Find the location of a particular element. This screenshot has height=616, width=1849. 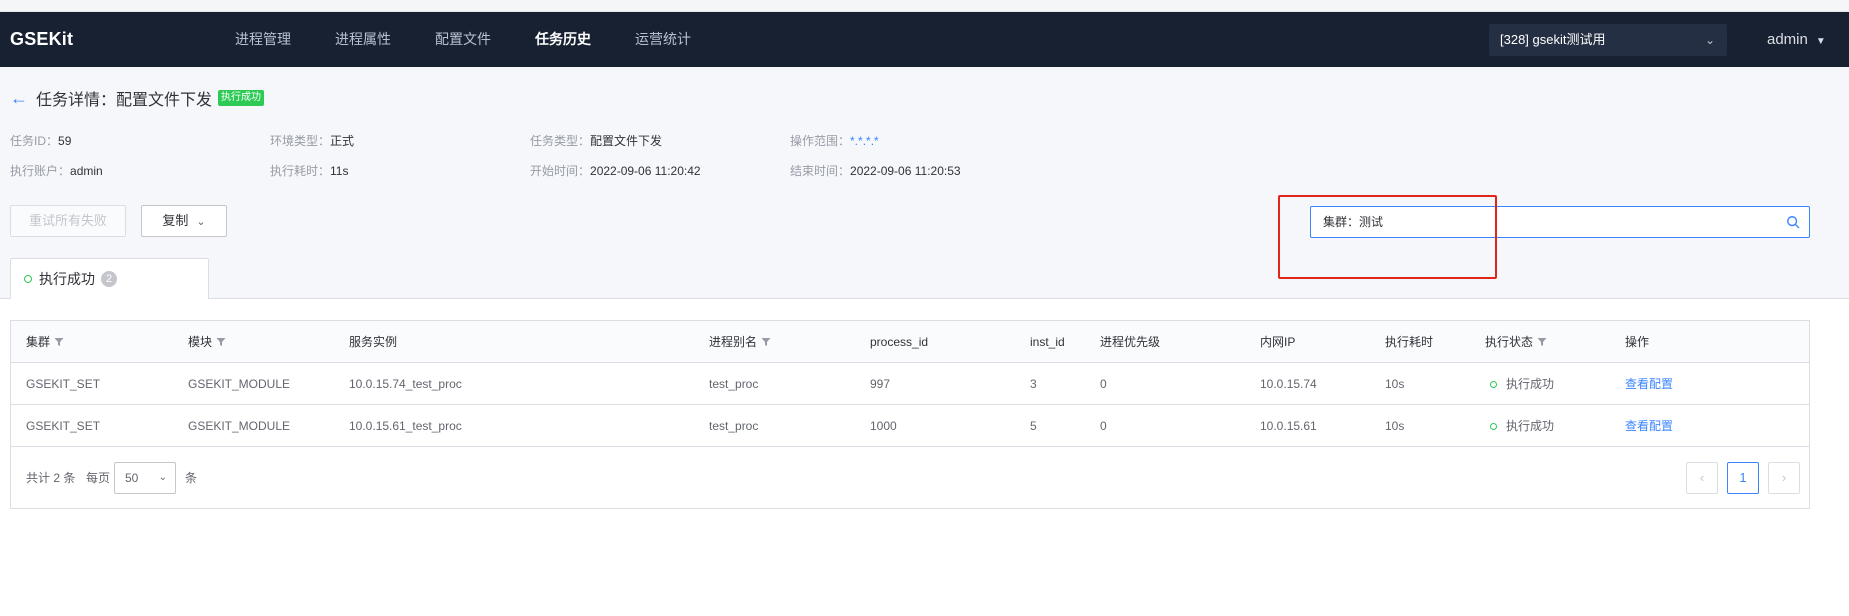

cell-instance: 10.0.15.74_test_proc is located at coordinates (405, 384).